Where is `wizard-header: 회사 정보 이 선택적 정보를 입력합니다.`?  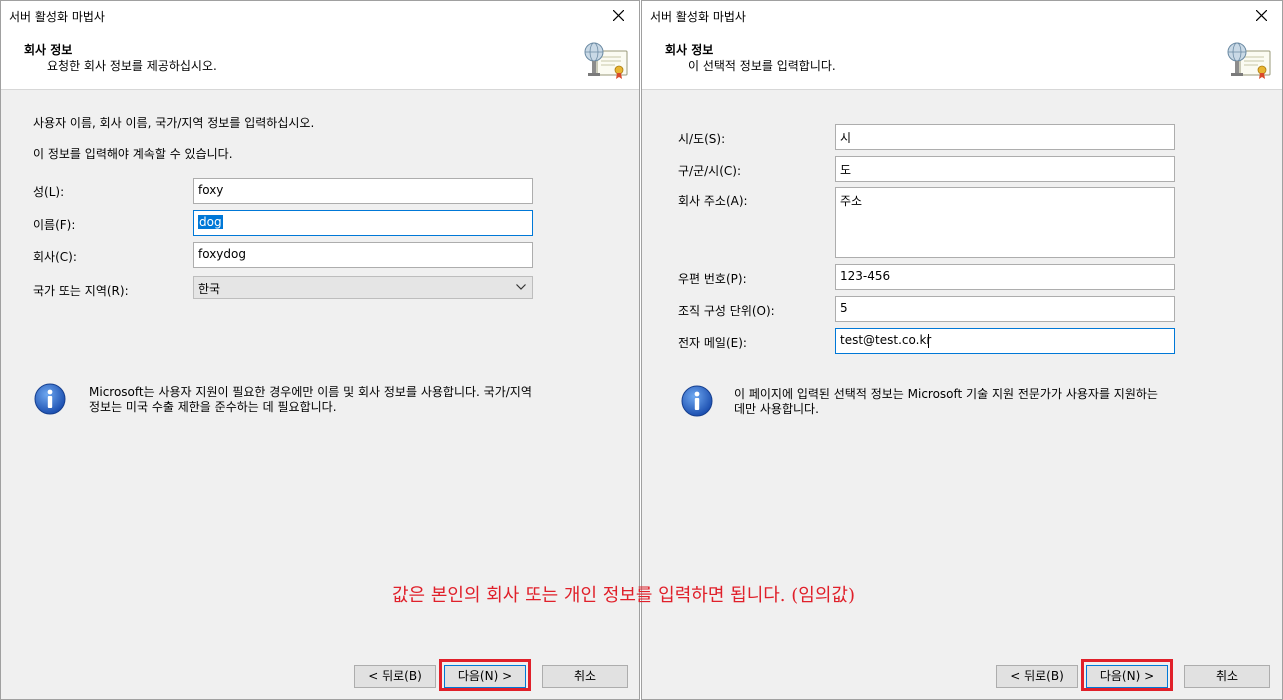 wizard-header: 회사 정보 이 선택적 정보를 입력합니다. is located at coordinates (962, 60).